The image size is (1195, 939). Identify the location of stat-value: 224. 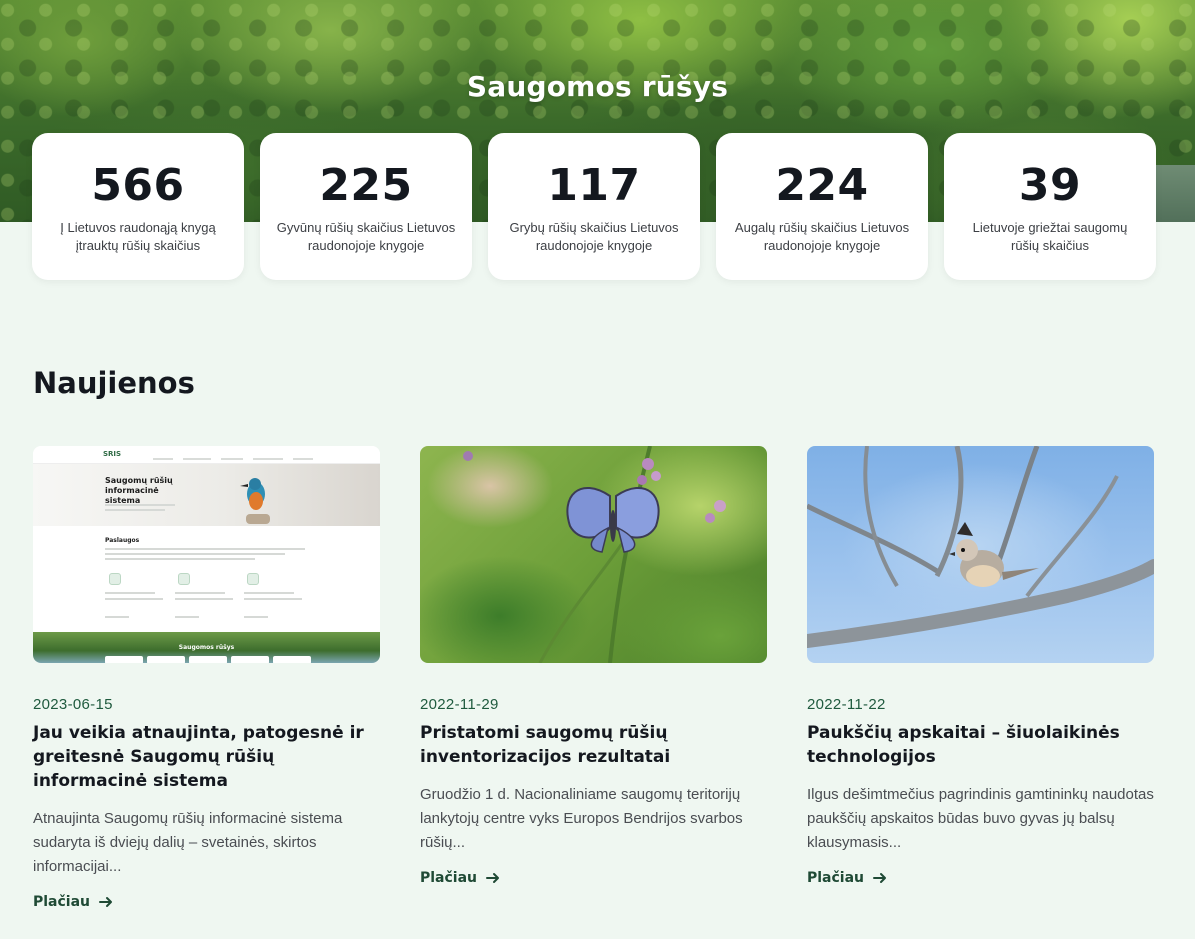
(822, 185).